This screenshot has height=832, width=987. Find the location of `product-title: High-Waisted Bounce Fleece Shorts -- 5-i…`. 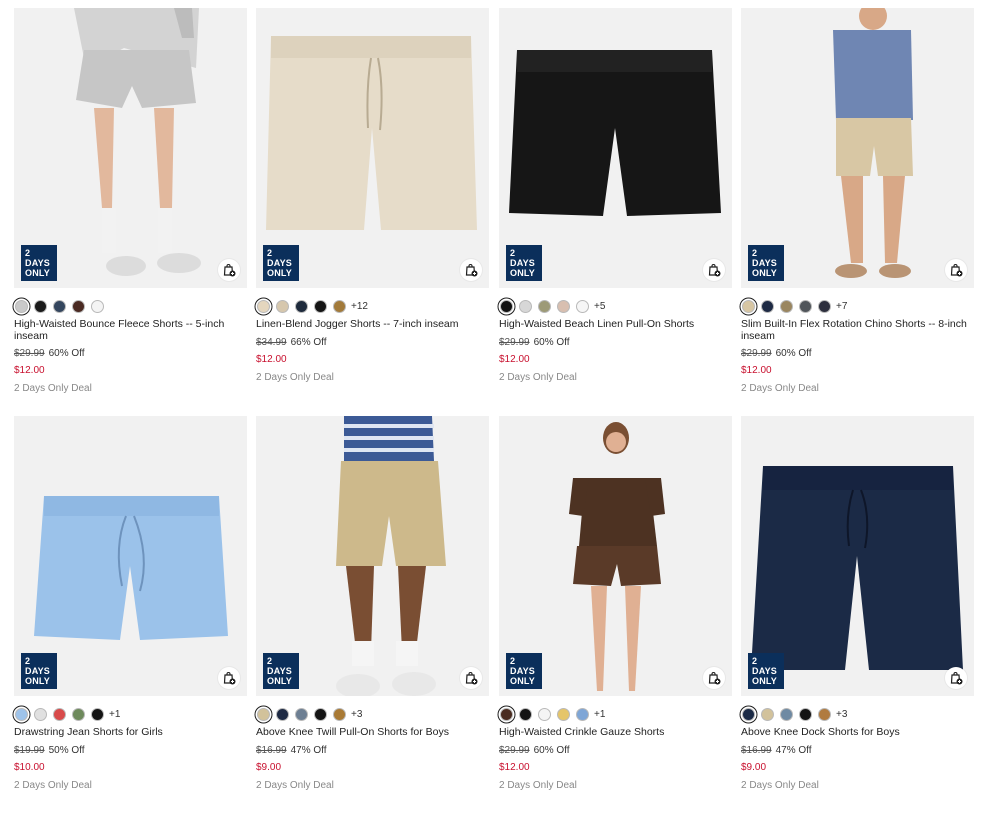

product-title: High-Waisted Bounce Fleece Shorts -- 5-i… is located at coordinates (130, 330).